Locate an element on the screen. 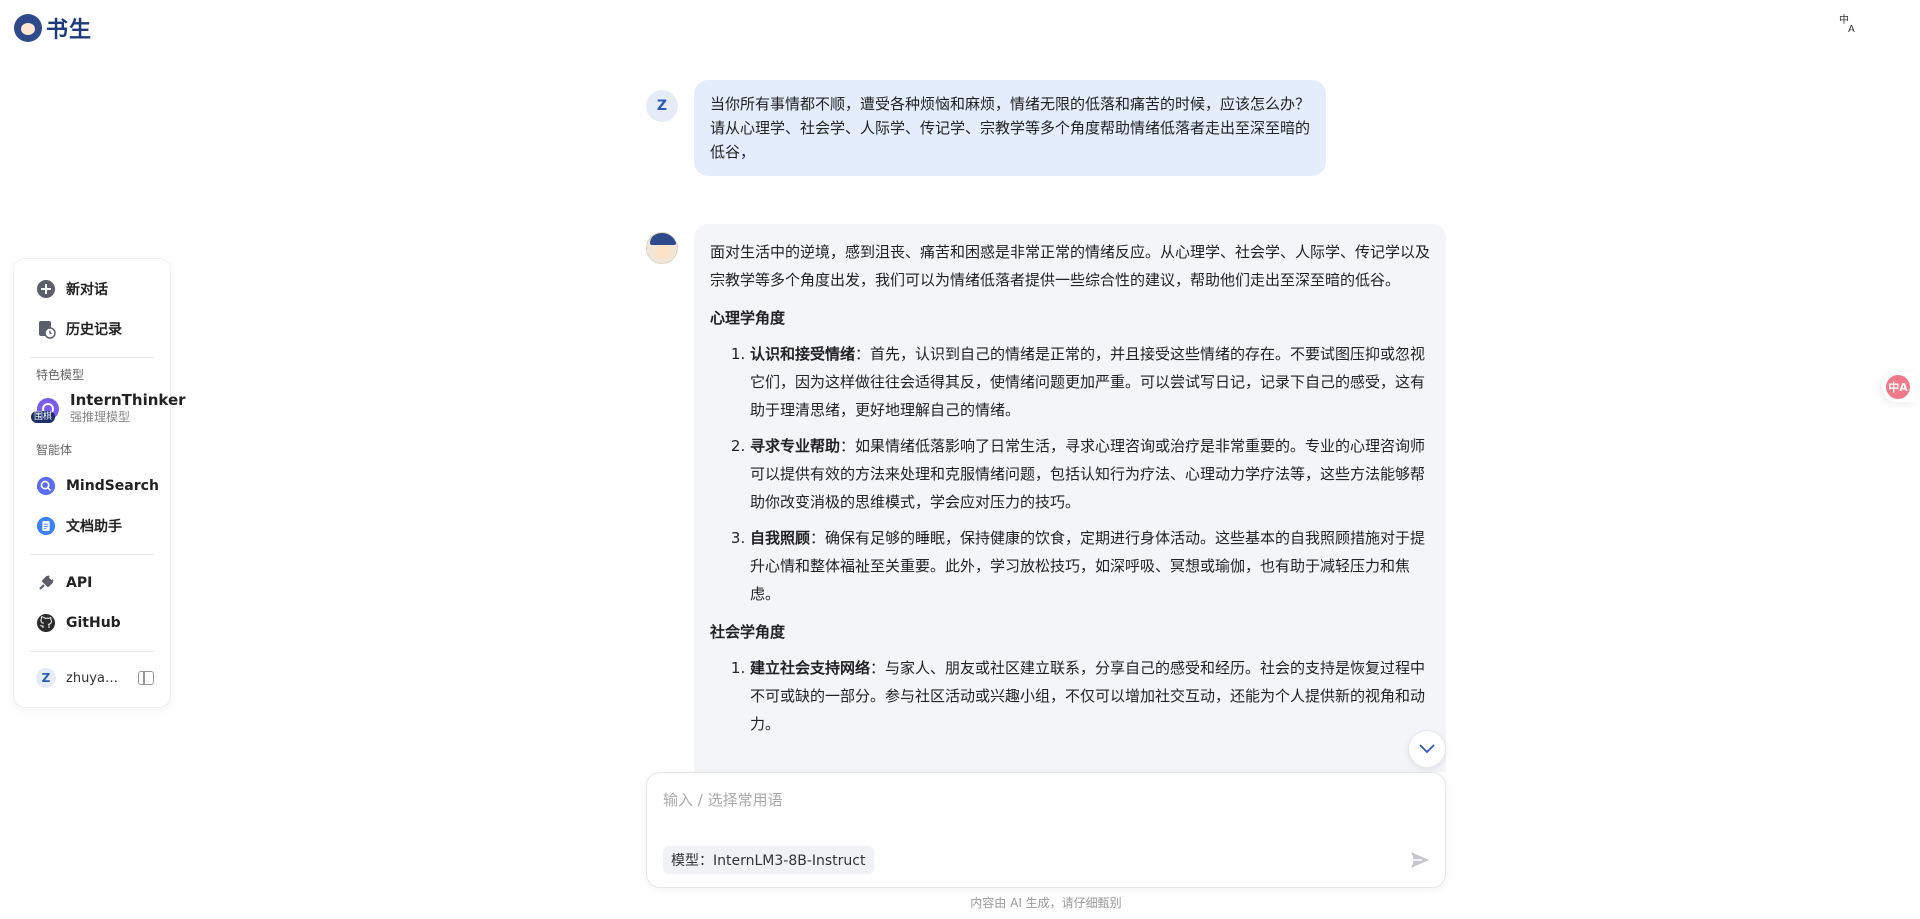 The width and height of the screenshot is (1920, 919). mindsearch-icon is located at coordinates (46, 486).